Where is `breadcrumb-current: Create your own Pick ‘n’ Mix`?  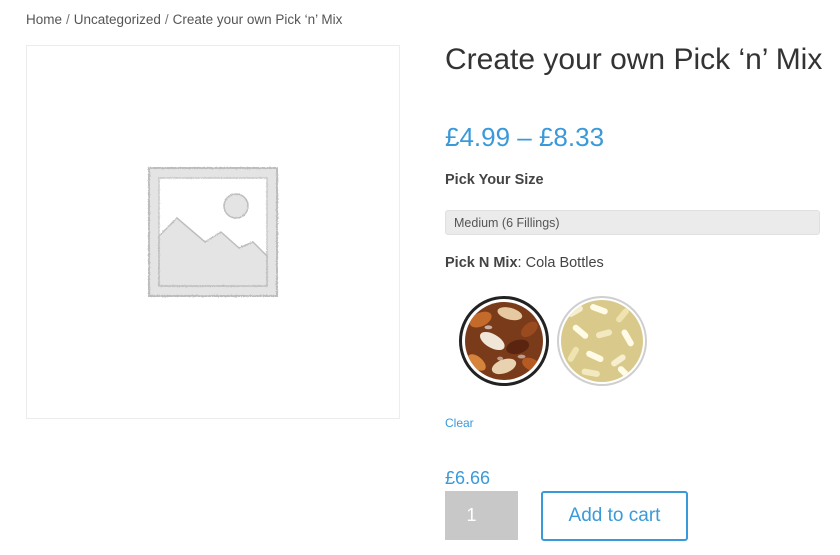 breadcrumb-current: Create your own Pick ‘n’ Mix is located at coordinates (257, 19).